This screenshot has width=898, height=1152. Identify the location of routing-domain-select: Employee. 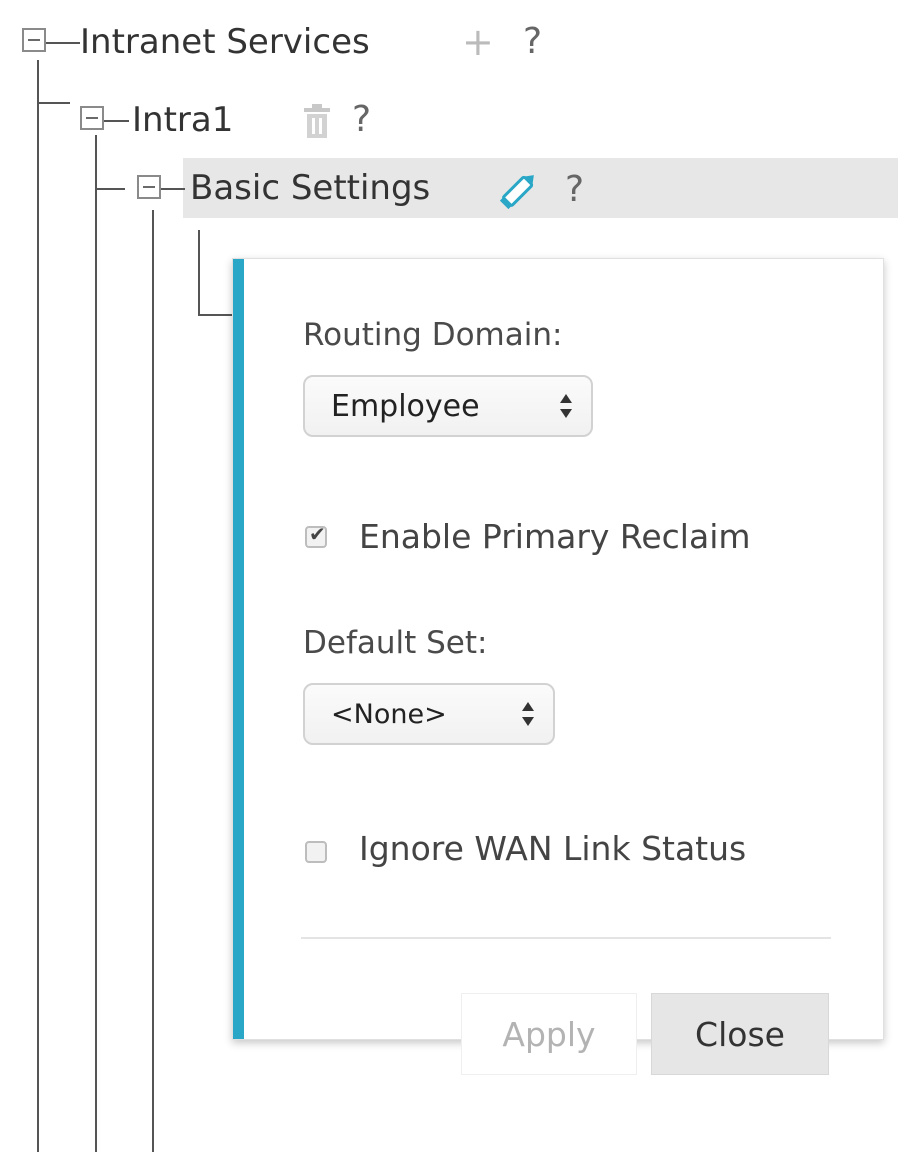
(448, 406).